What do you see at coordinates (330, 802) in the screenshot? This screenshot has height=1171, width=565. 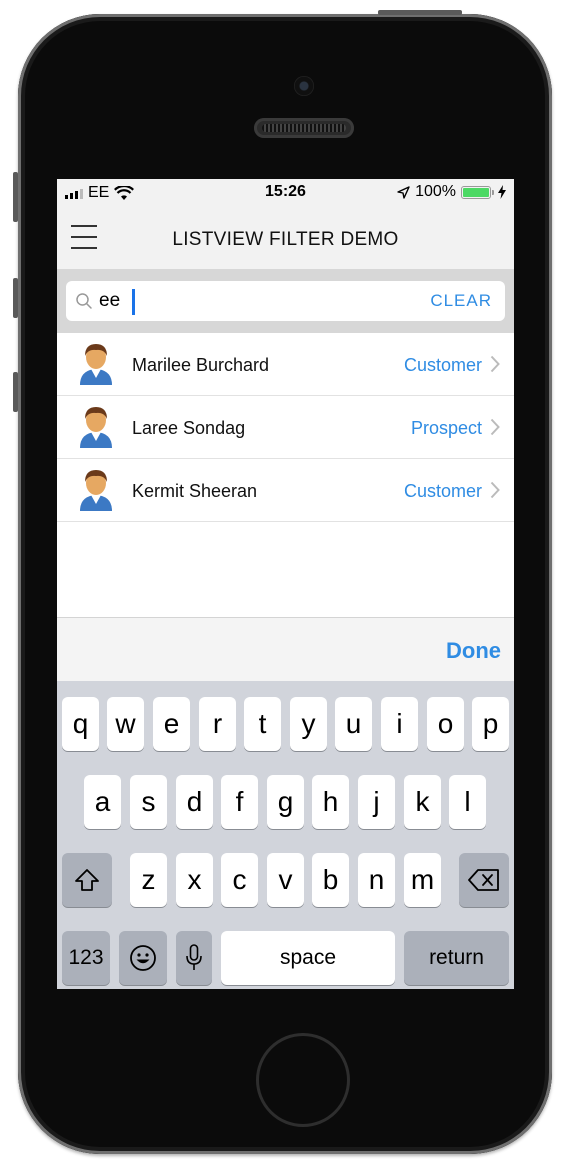 I see `key-h: h` at bounding box center [330, 802].